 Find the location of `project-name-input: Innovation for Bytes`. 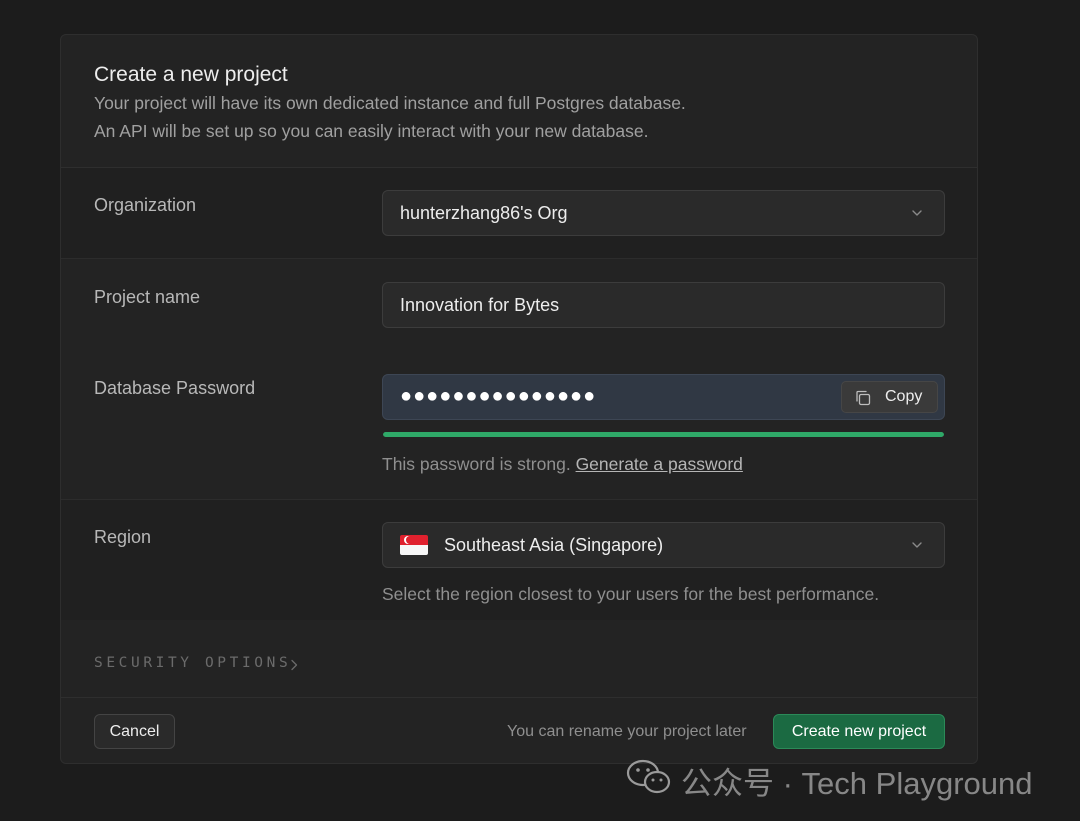

project-name-input: Innovation for Bytes is located at coordinates (663, 305).